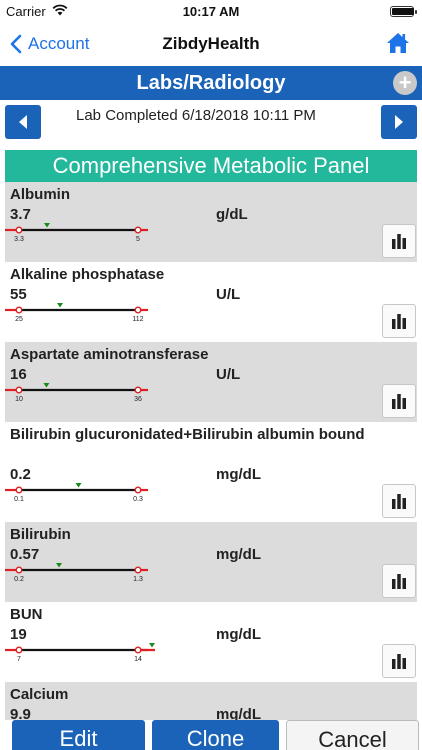  Describe the element at coordinates (40, 194) in the screenshot. I see `lab-test-name: Albumin` at that location.